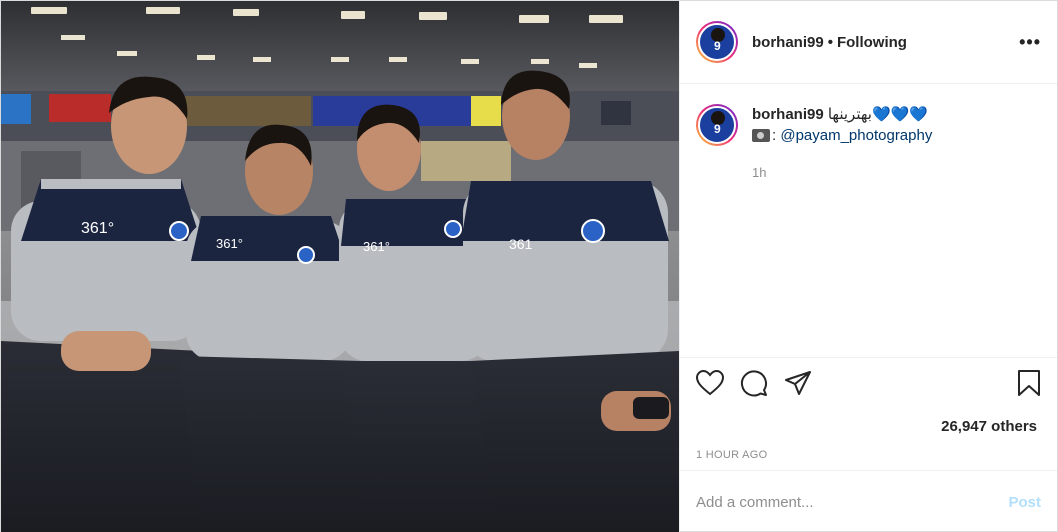 This screenshot has width=1058, height=532. Describe the element at coordinates (798, 385) in the screenshot. I see `share-icon` at that location.